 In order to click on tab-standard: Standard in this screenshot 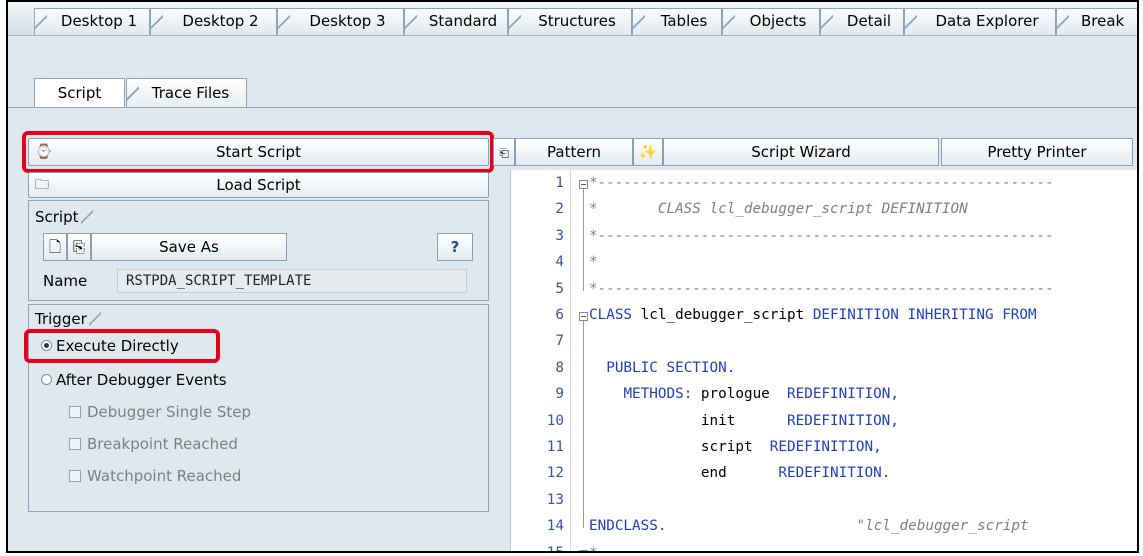, I will do `click(456, 21)`.